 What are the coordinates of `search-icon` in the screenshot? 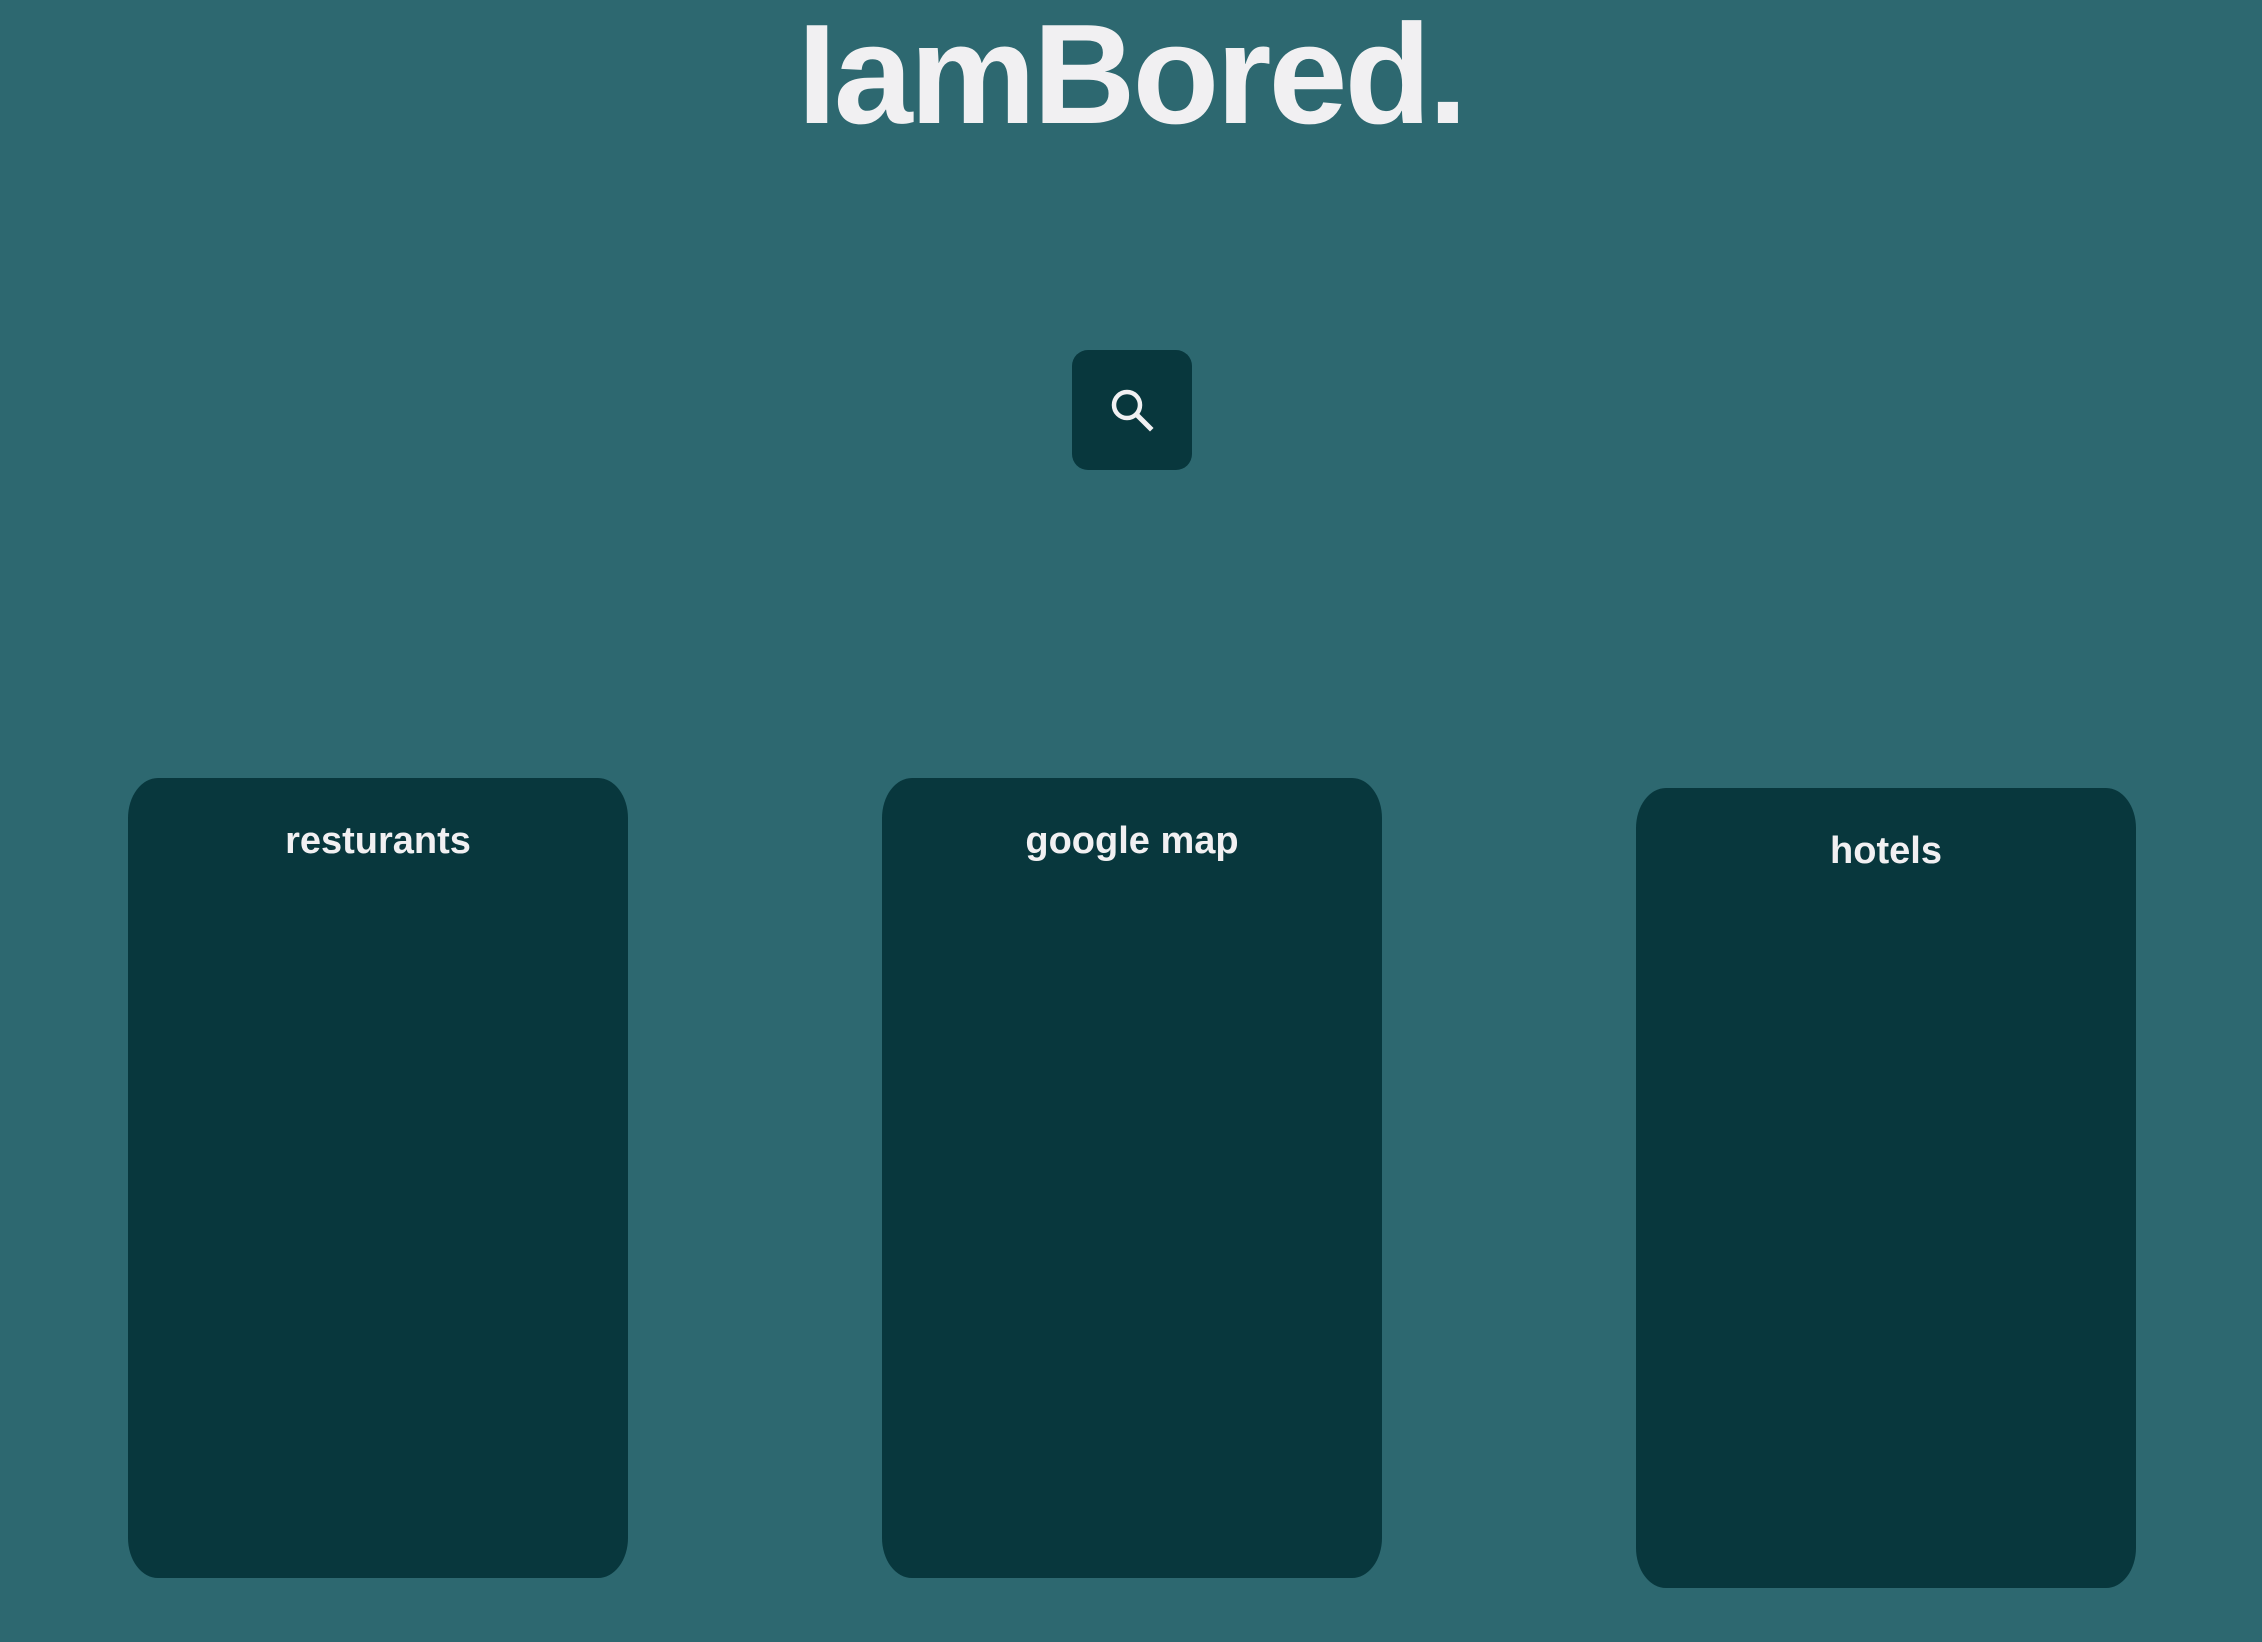 It's located at (1132, 410).